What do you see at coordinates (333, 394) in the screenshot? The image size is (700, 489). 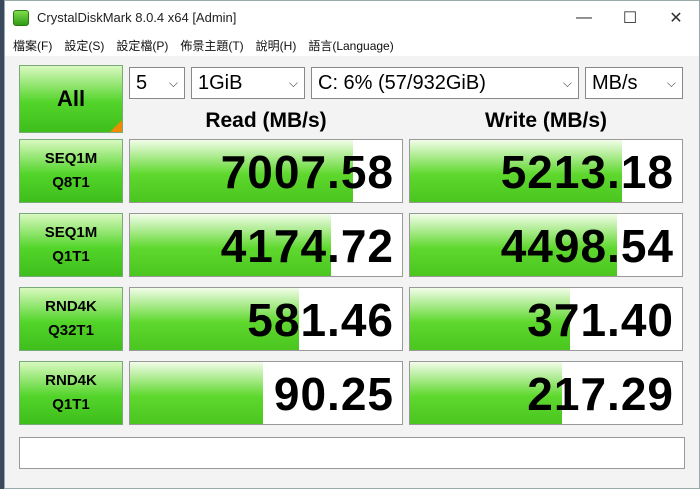 I see `read-result-value: 90.25` at bounding box center [333, 394].